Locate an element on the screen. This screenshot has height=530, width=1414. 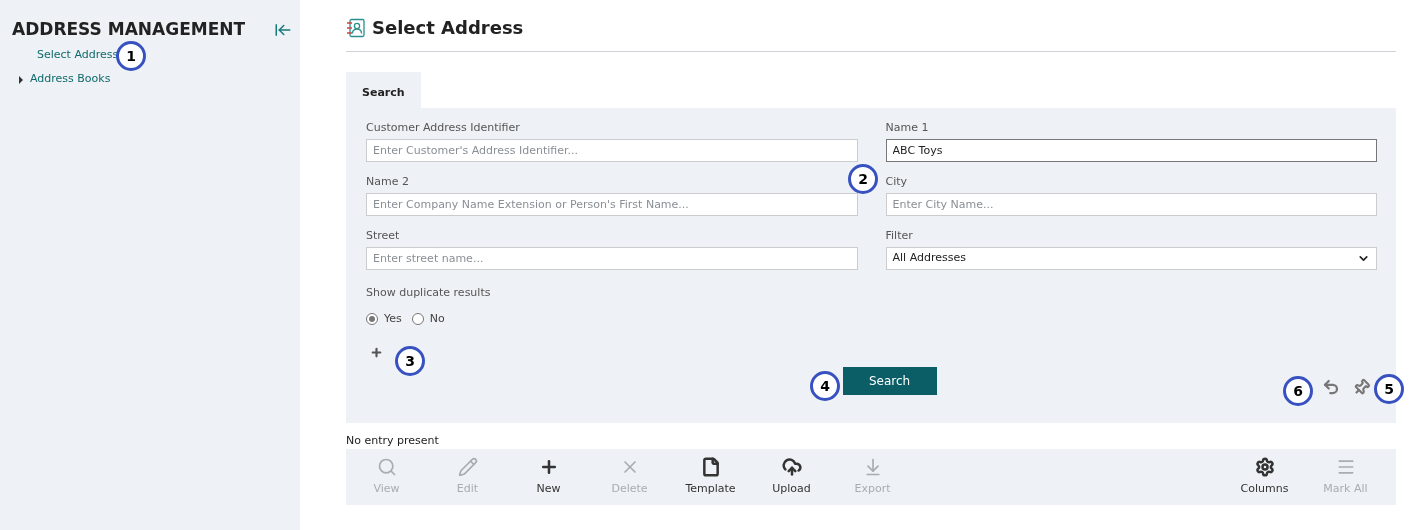
settings-icon is located at coordinates (1264, 466).